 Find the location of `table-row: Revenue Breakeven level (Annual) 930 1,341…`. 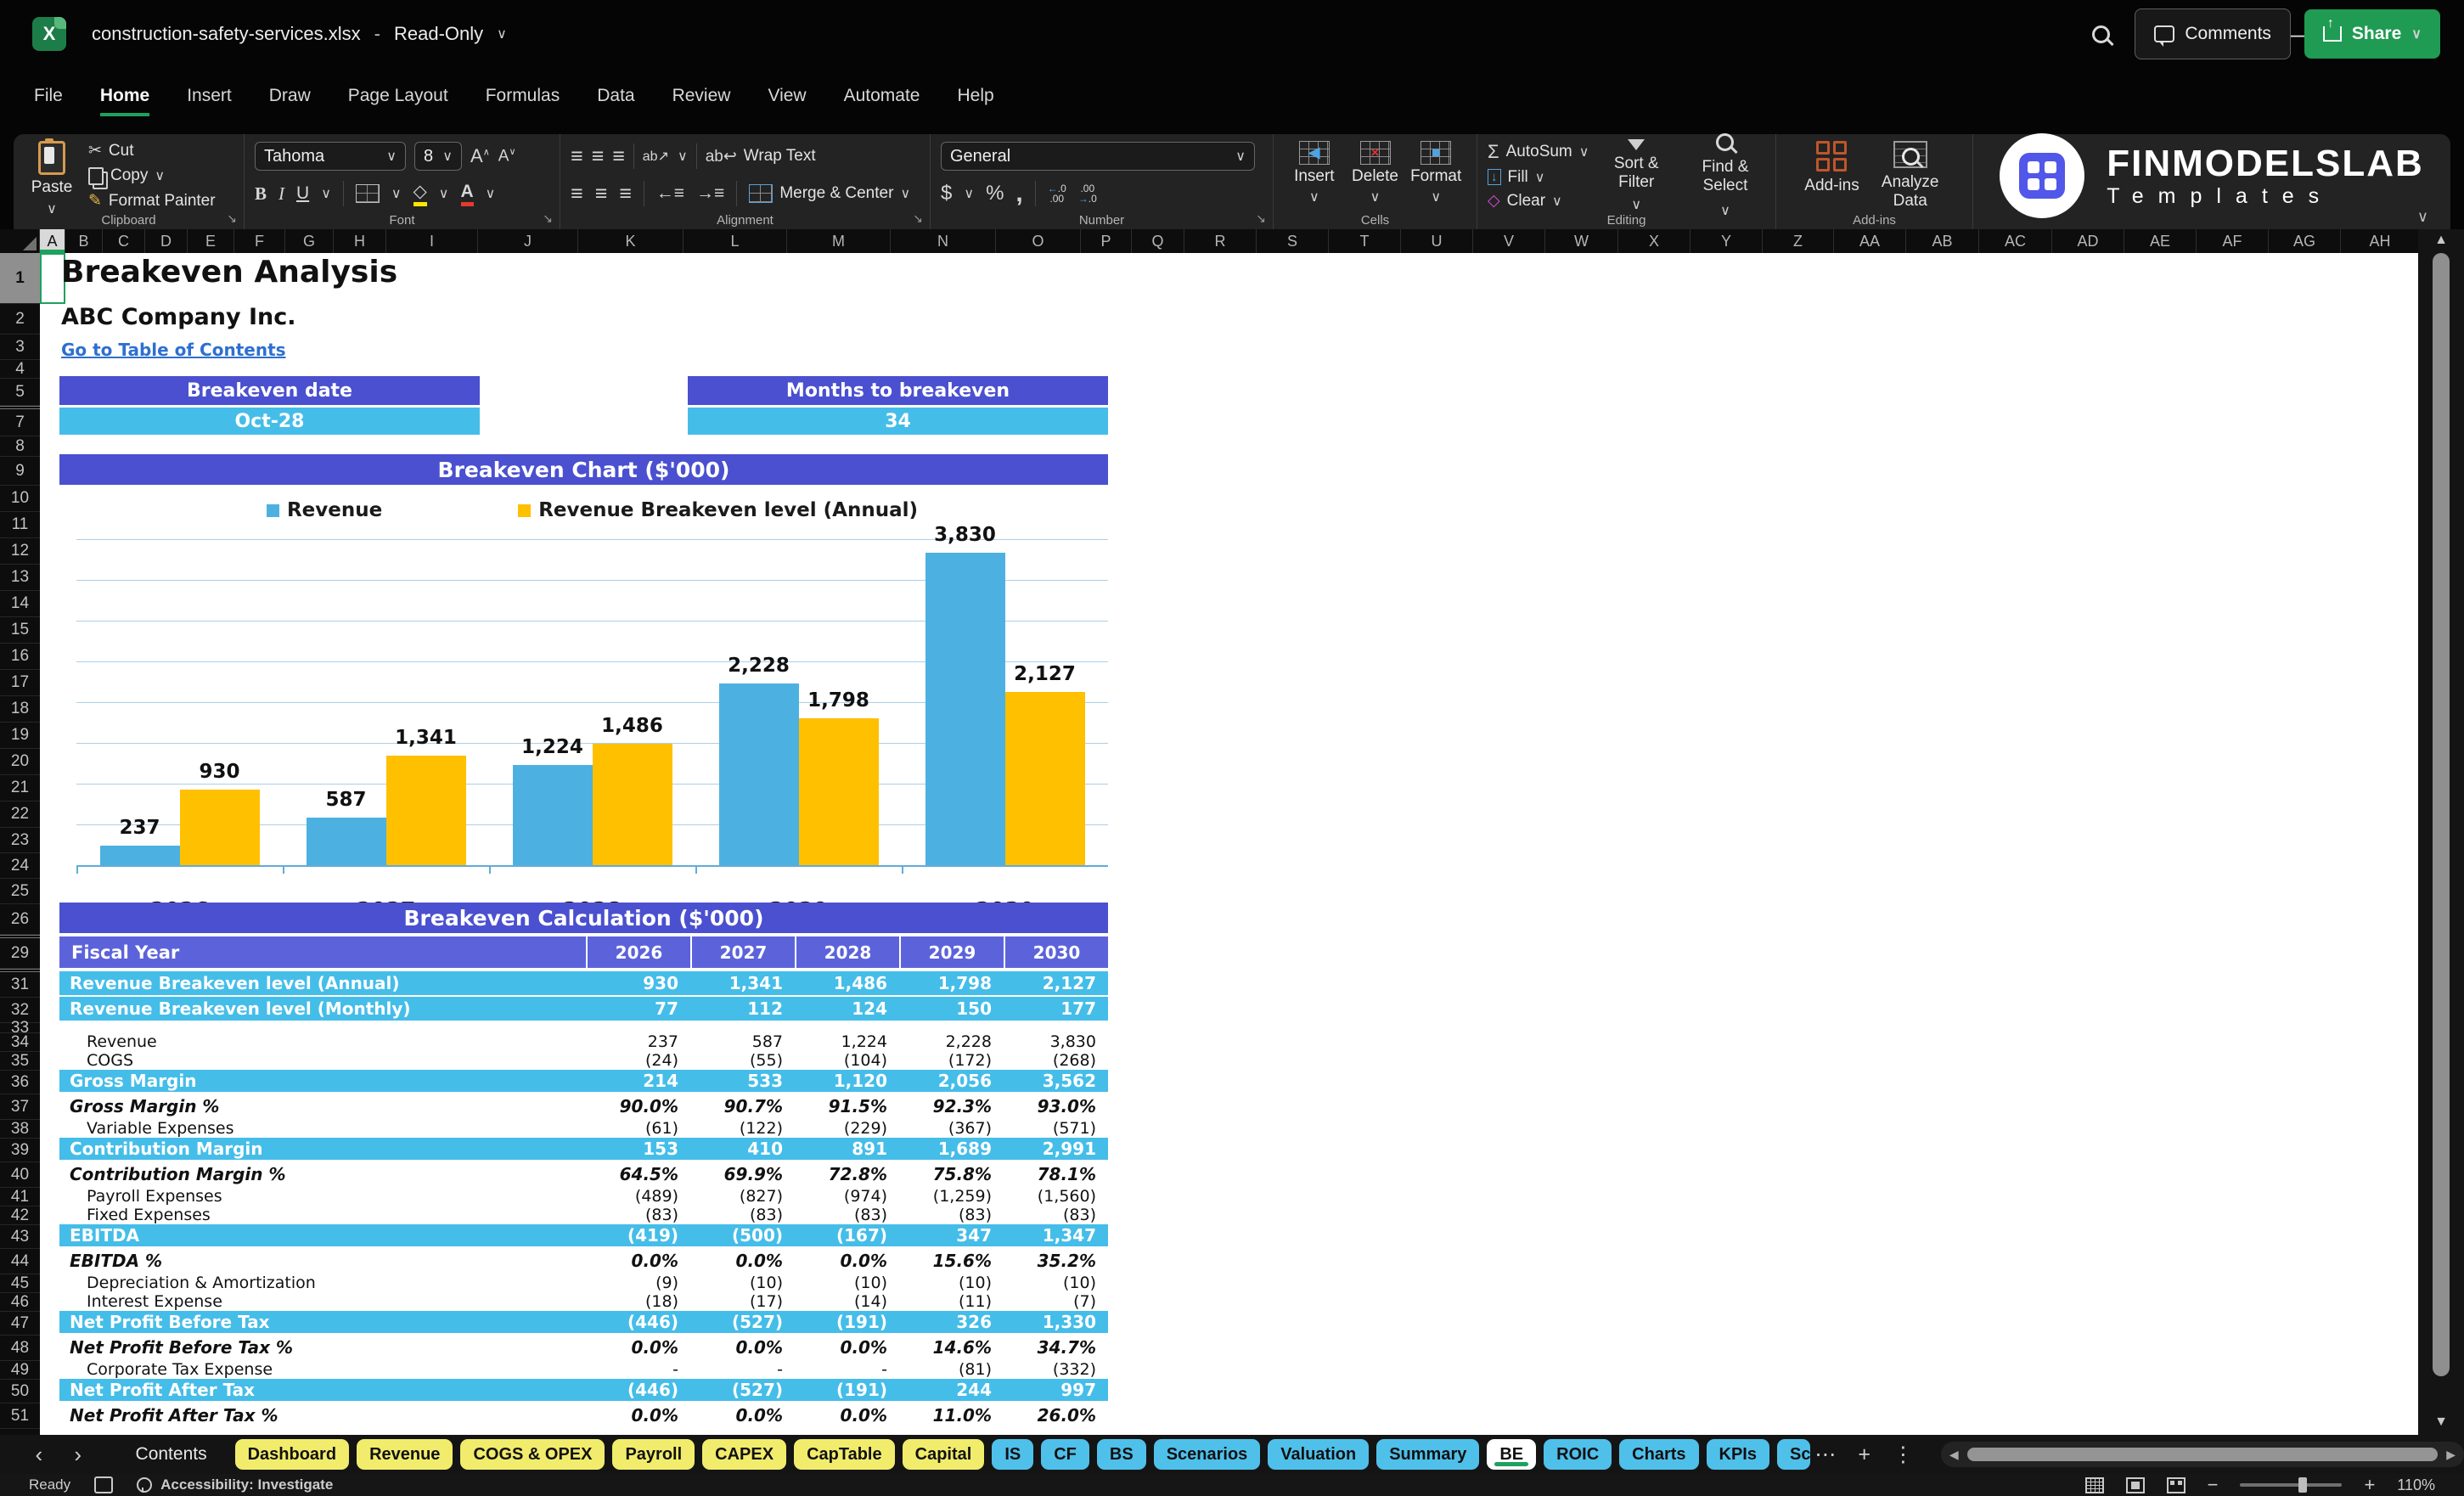

table-row: Revenue Breakeven level (Annual) 930 1,341… is located at coordinates (583, 984).